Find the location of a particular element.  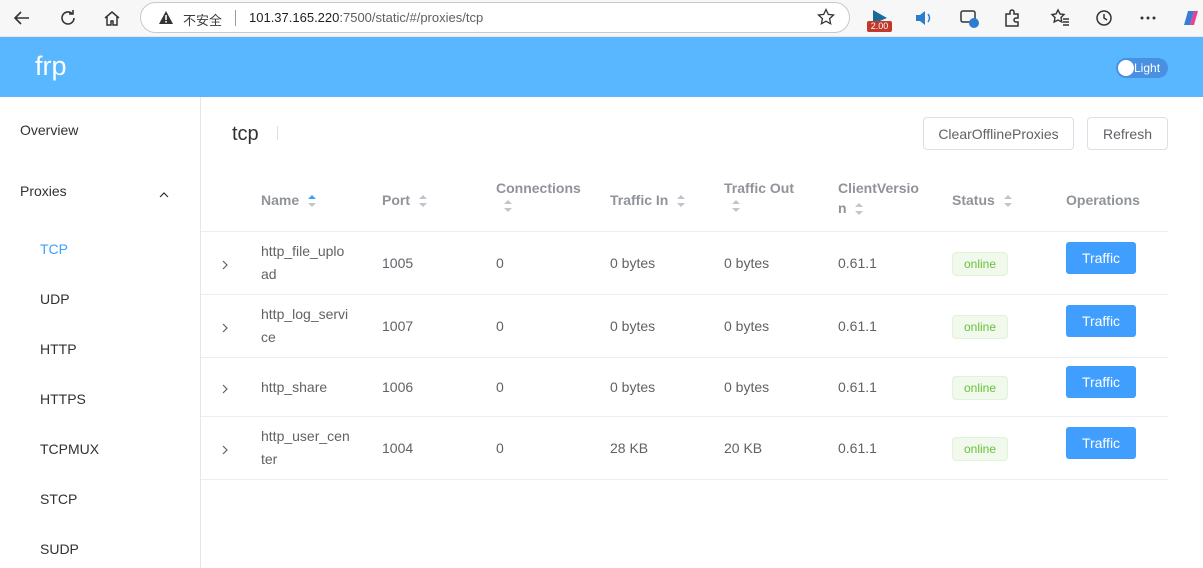

refresh-button: Refresh is located at coordinates (1127, 133).